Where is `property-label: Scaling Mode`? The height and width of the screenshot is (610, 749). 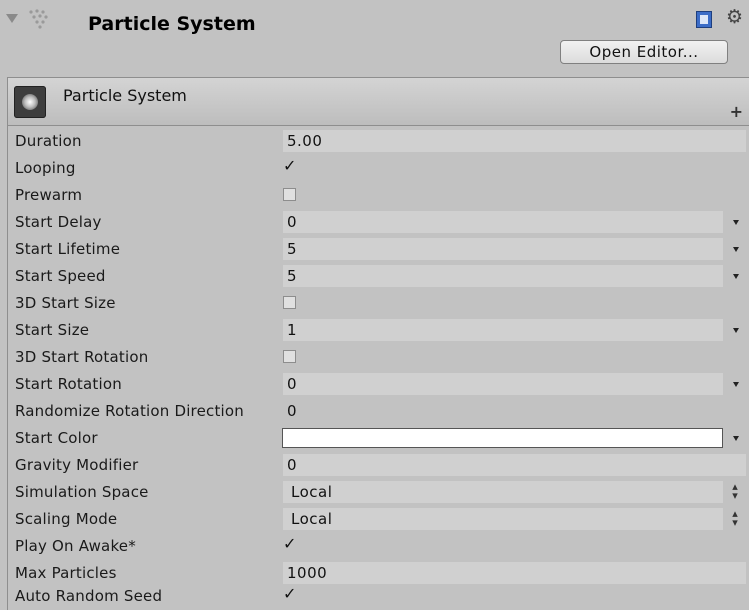 property-label: Scaling Mode is located at coordinates (66, 519).